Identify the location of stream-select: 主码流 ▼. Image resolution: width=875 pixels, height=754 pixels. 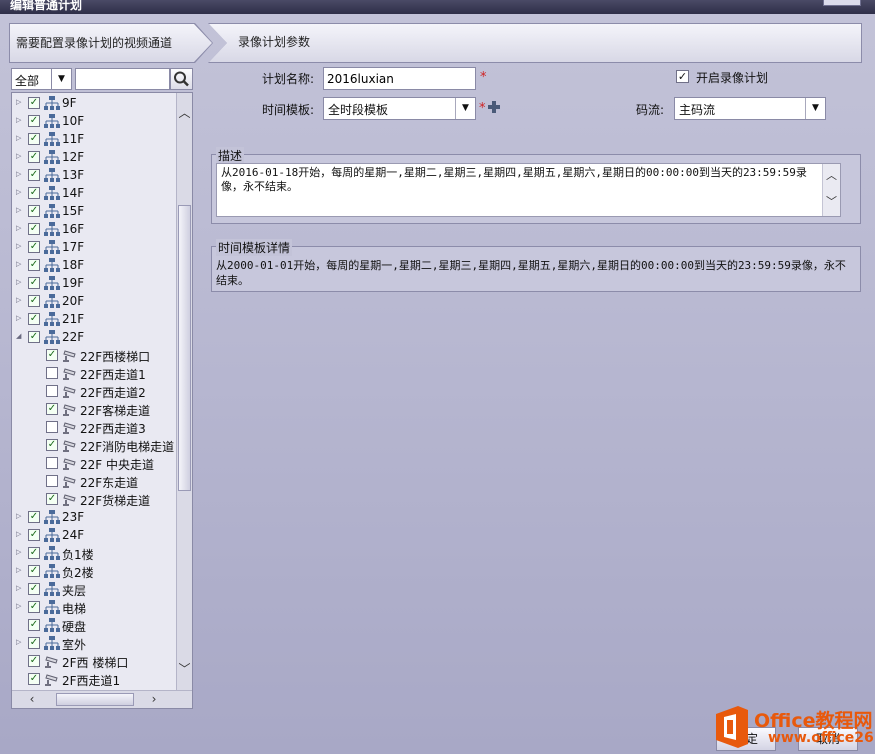
(750, 108).